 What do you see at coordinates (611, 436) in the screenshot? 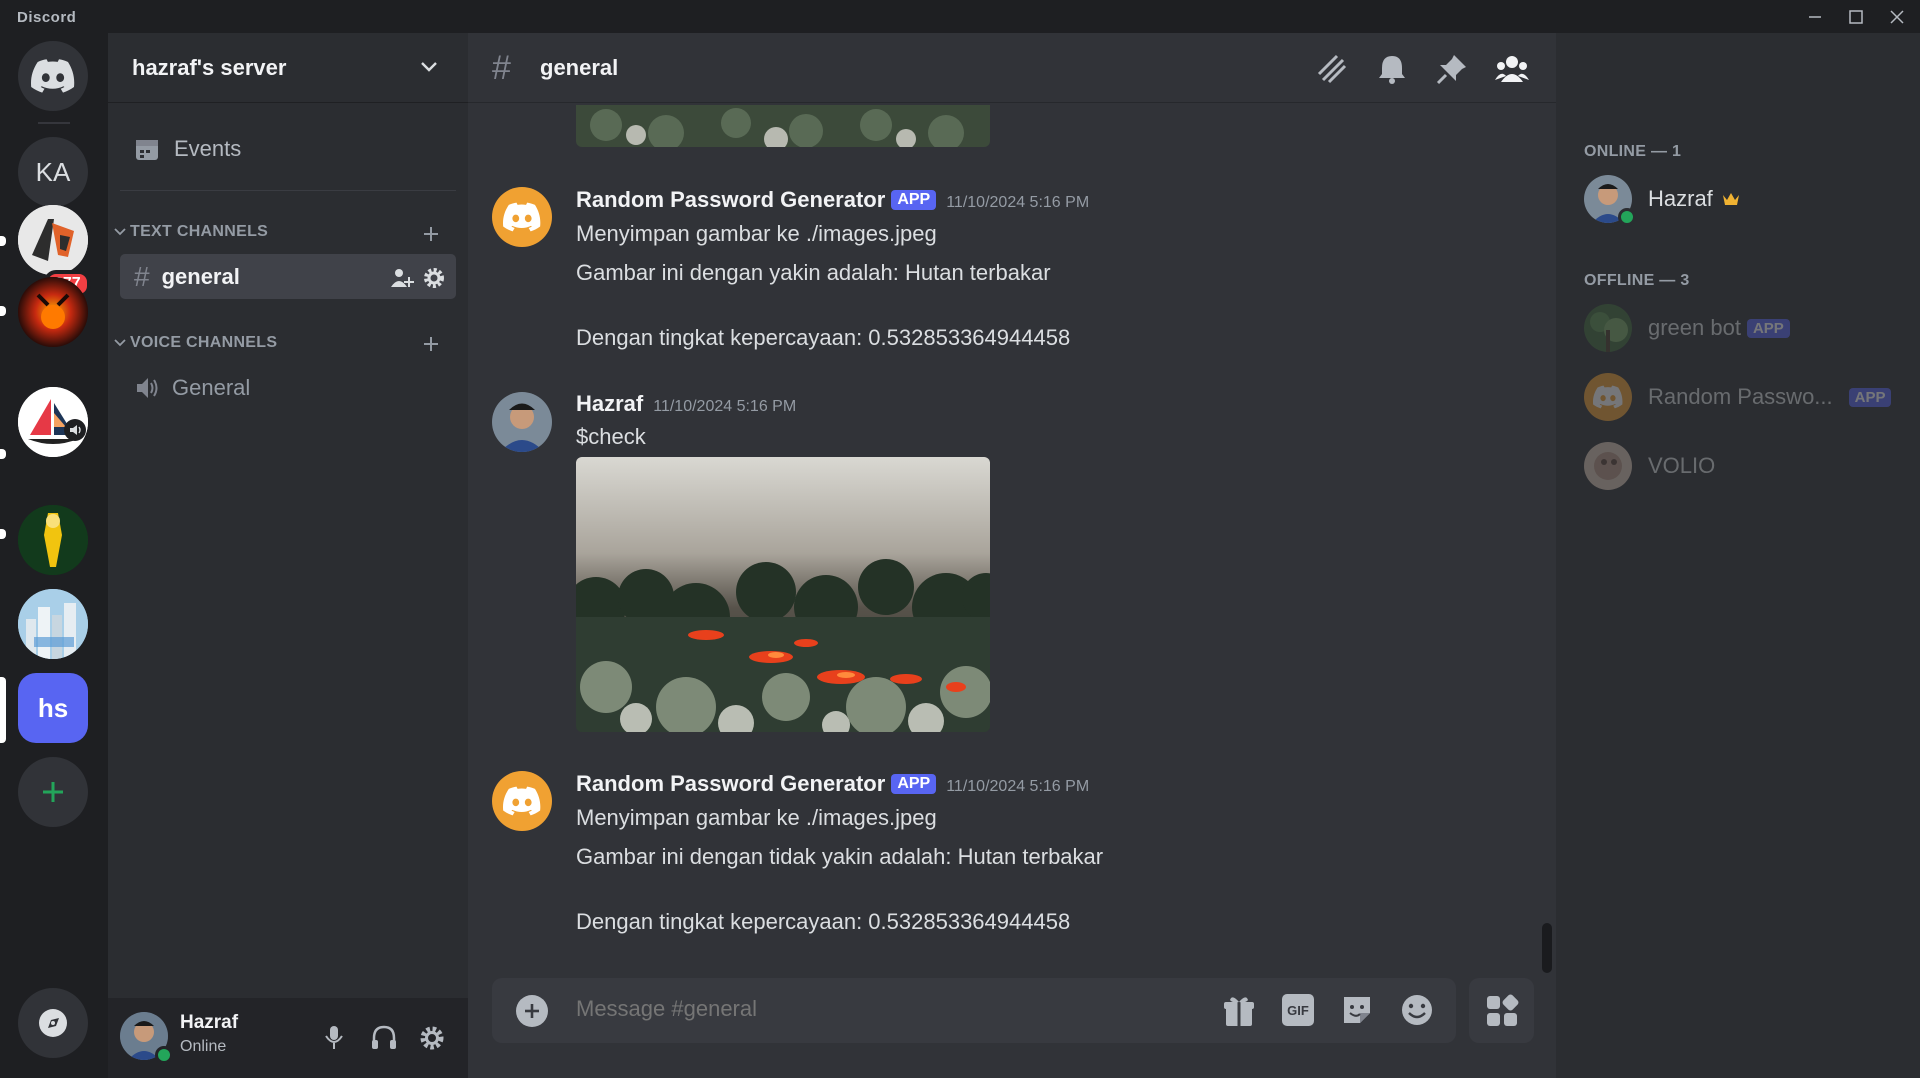
I see `message-line: $check` at bounding box center [611, 436].